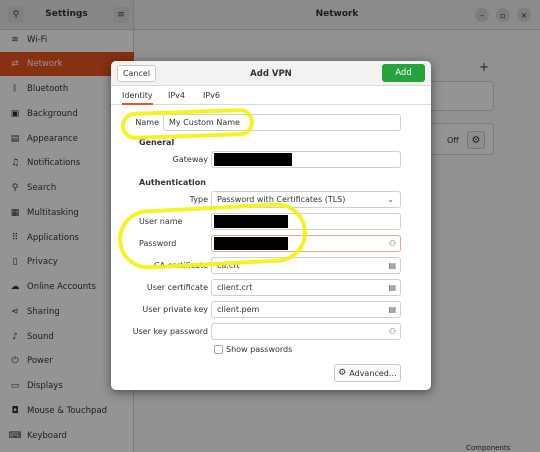 The image size is (540, 452). Describe the element at coordinates (253, 159) in the screenshot. I see `redacted-gateway` at that location.